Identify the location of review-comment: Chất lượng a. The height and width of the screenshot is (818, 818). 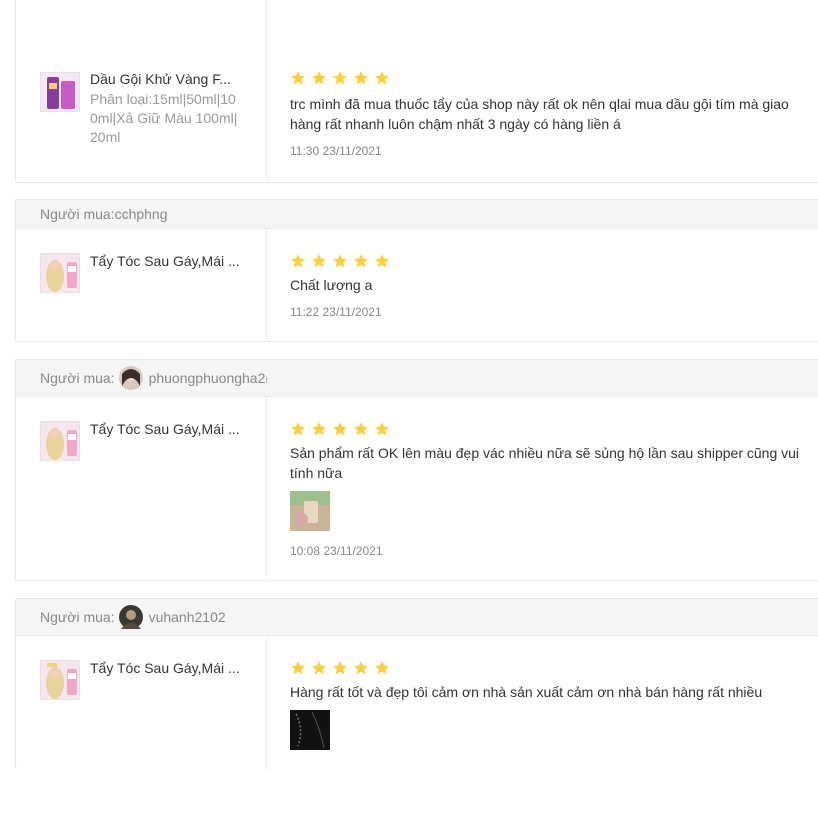
(331, 285).